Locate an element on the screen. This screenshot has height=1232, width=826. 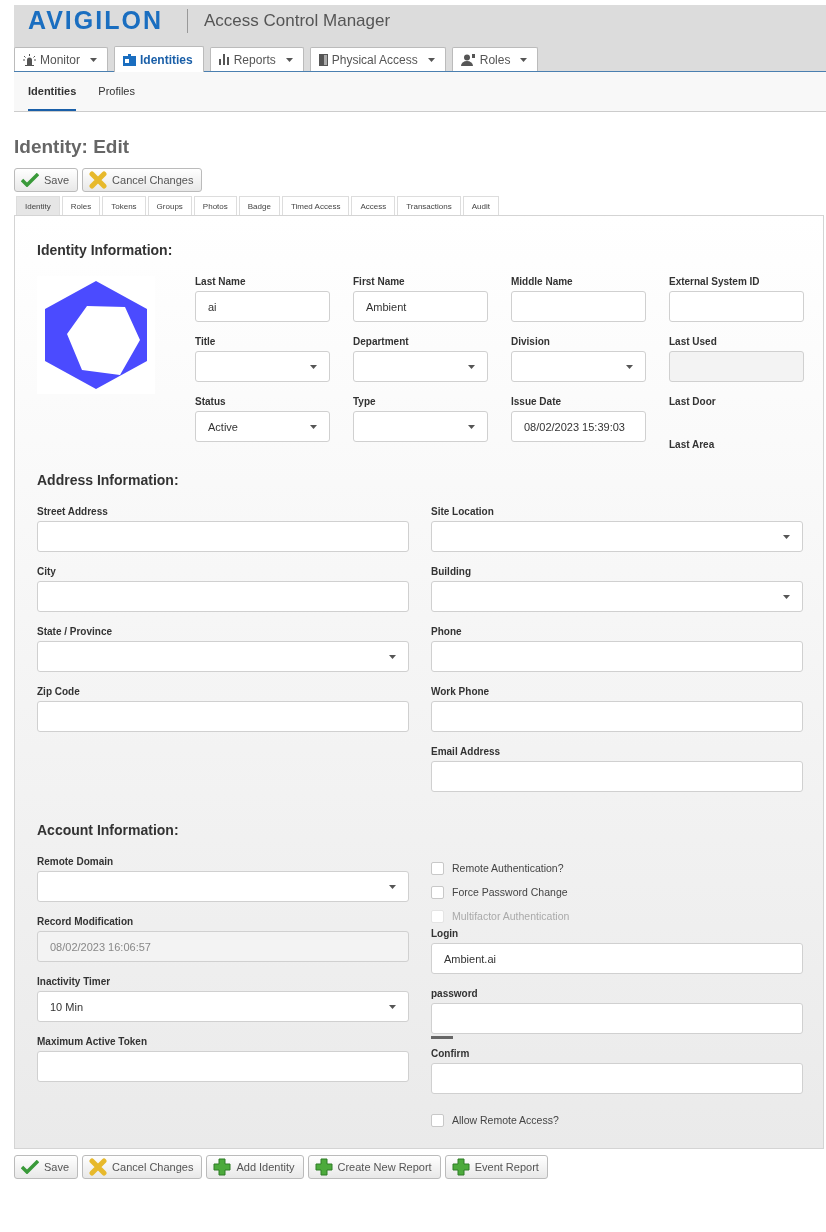
readonly-field: 08/02/2023 16:06:57 is located at coordinates (223, 946).